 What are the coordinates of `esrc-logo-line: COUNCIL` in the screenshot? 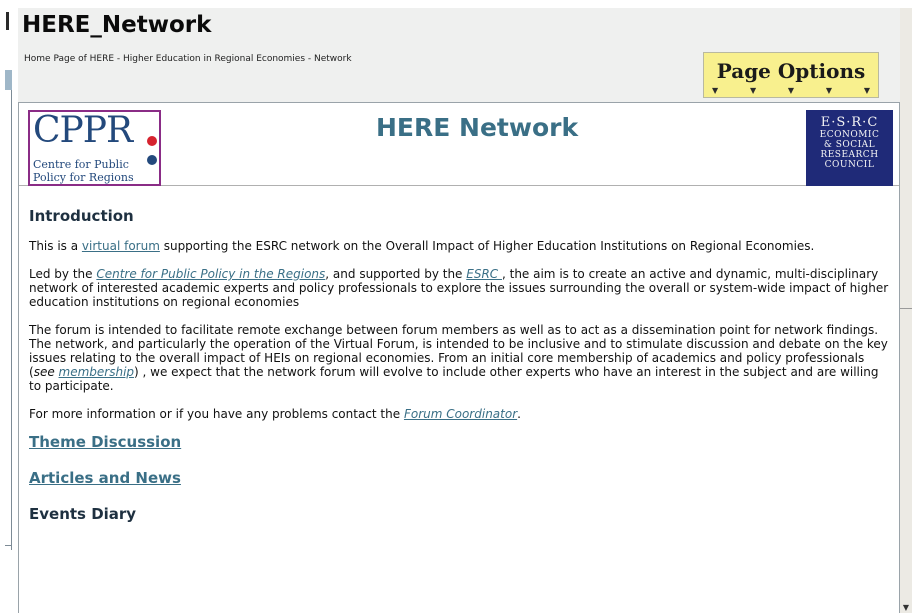 It's located at (849, 165).